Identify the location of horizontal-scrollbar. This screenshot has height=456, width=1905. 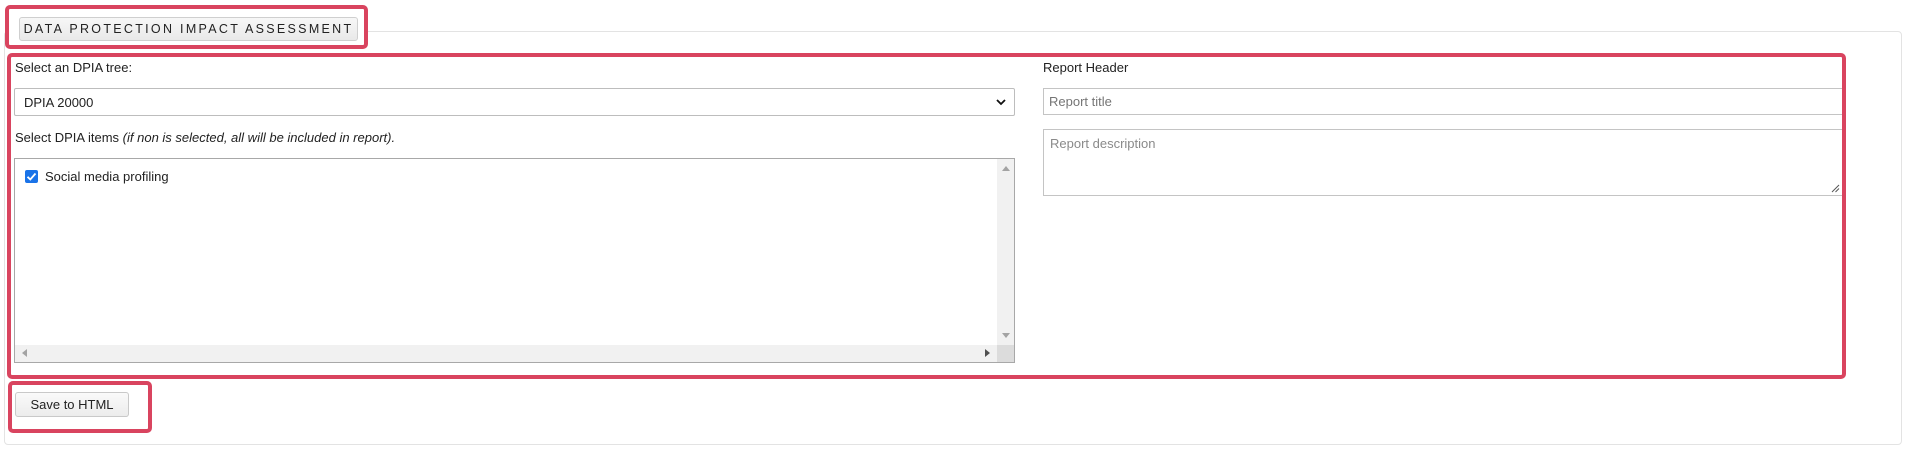
(506, 353).